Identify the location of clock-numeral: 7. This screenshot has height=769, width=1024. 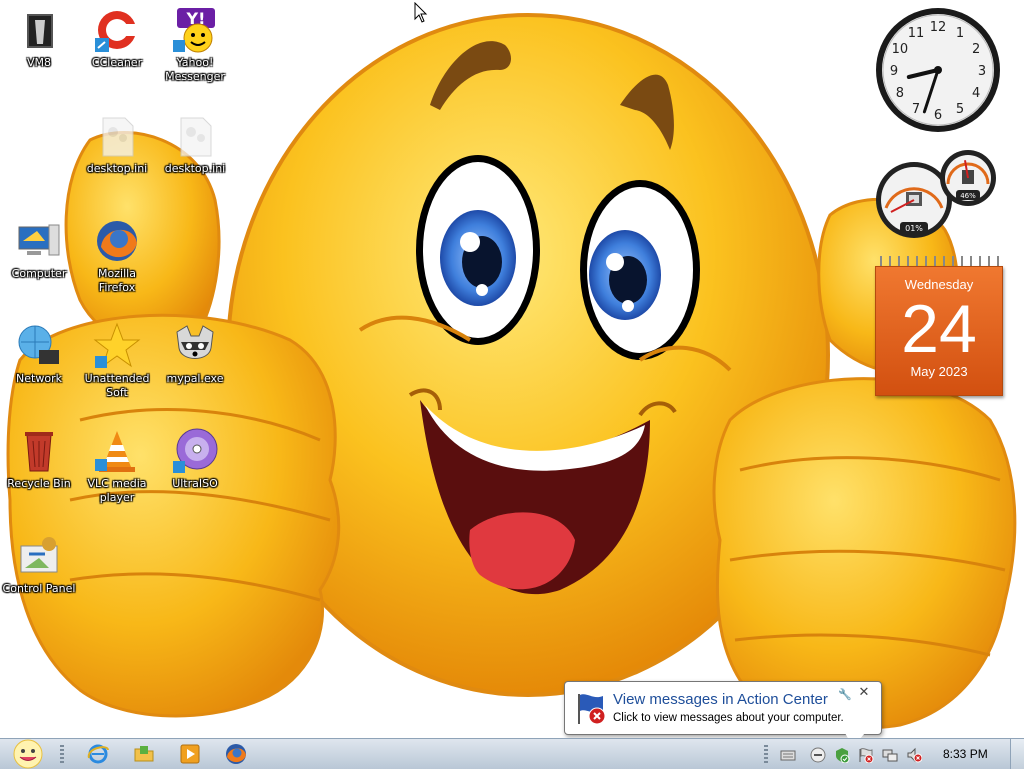
(916, 109).